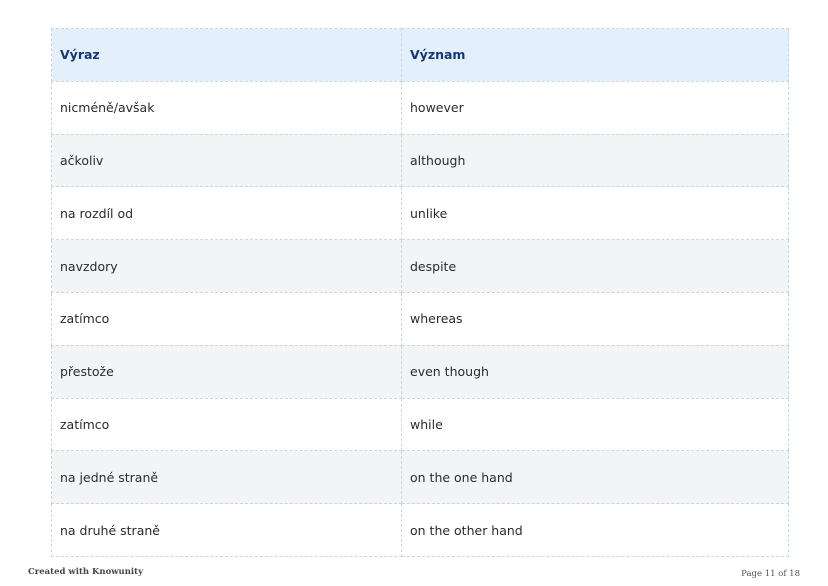  I want to click on table-header-row: Výraz Význam, so click(420, 55).